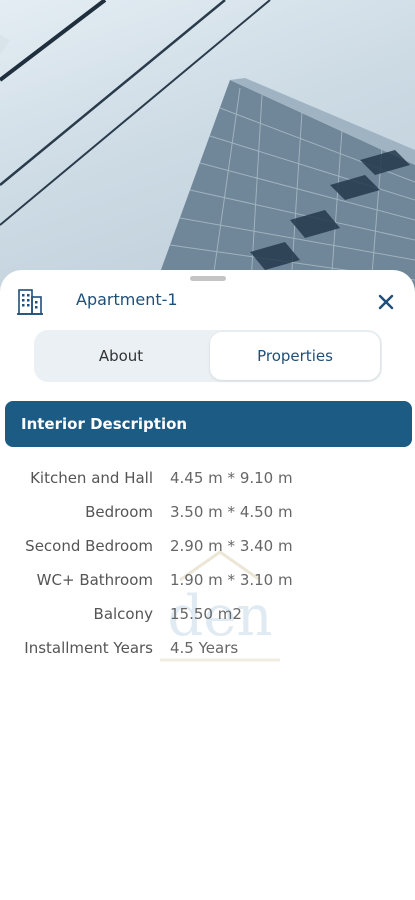 This screenshot has width=415, height=900. Describe the element at coordinates (30, 302) in the screenshot. I see `building-icon` at that location.